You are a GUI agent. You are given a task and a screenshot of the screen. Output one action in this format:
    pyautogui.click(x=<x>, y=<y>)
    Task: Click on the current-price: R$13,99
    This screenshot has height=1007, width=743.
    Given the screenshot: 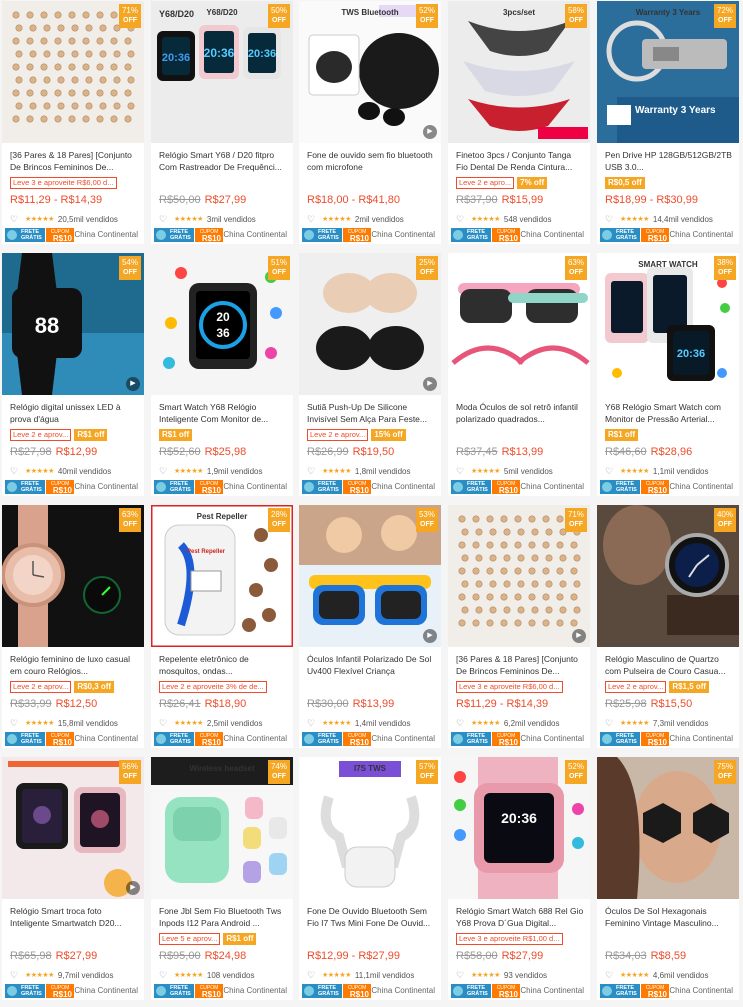 What is the action you would take?
    pyautogui.click(x=522, y=452)
    